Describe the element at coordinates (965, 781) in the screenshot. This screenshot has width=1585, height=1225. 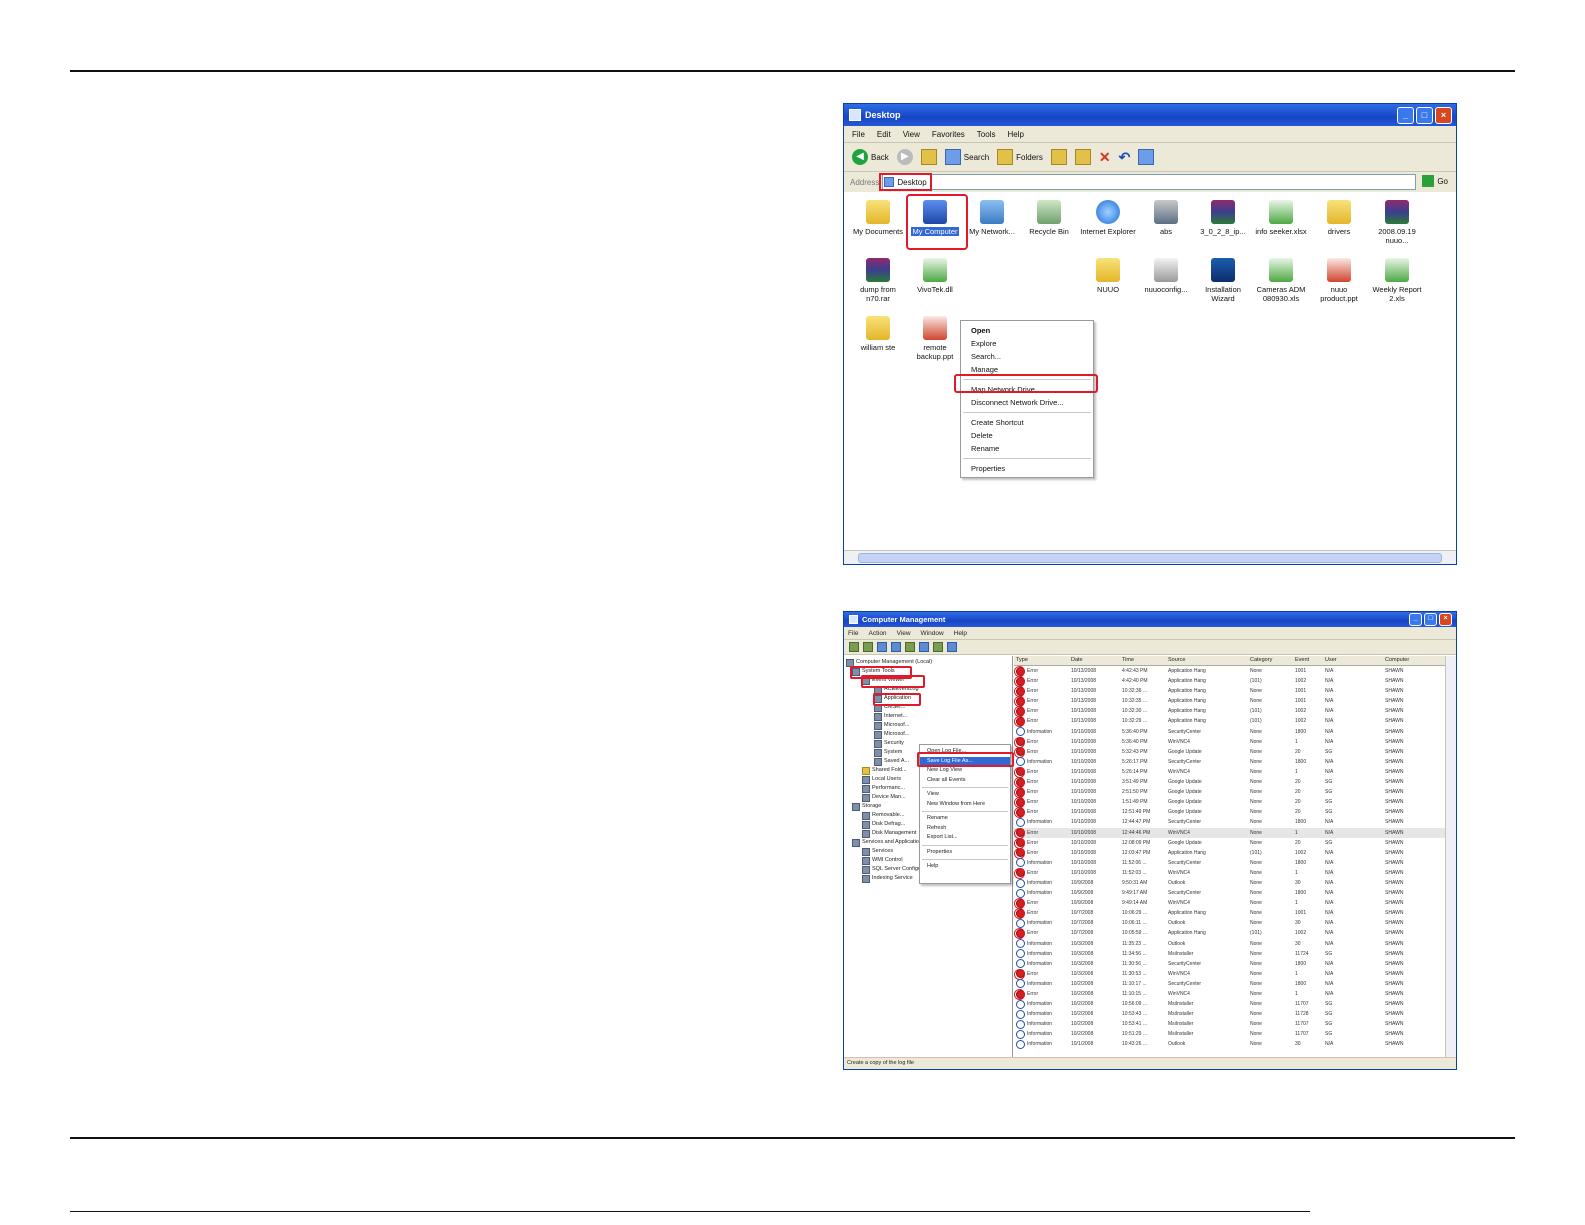
I see `menu-item-clear-all-events: Clear all Events` at that location.